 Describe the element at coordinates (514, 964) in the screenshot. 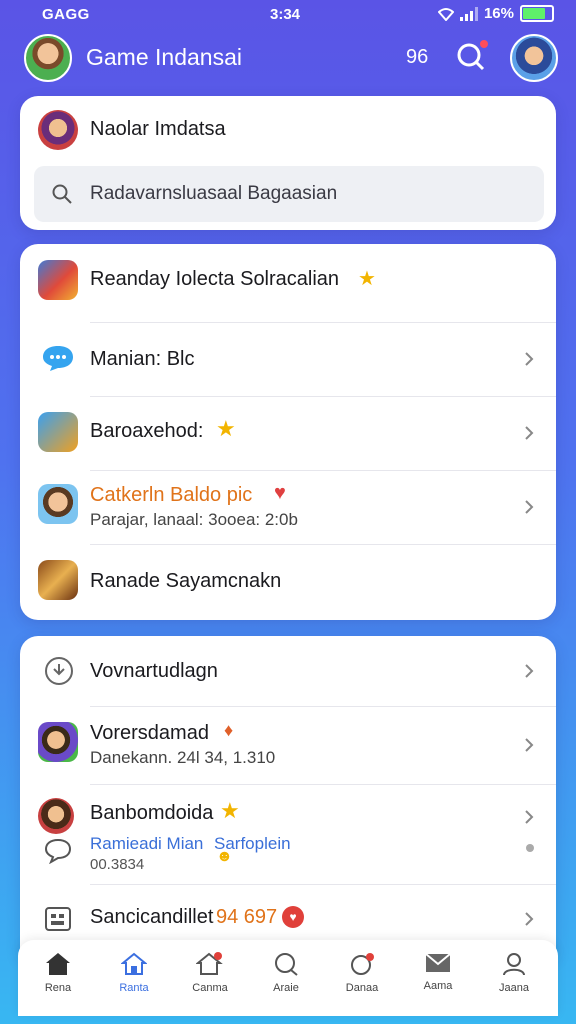

I see `profile-icon` at that location.